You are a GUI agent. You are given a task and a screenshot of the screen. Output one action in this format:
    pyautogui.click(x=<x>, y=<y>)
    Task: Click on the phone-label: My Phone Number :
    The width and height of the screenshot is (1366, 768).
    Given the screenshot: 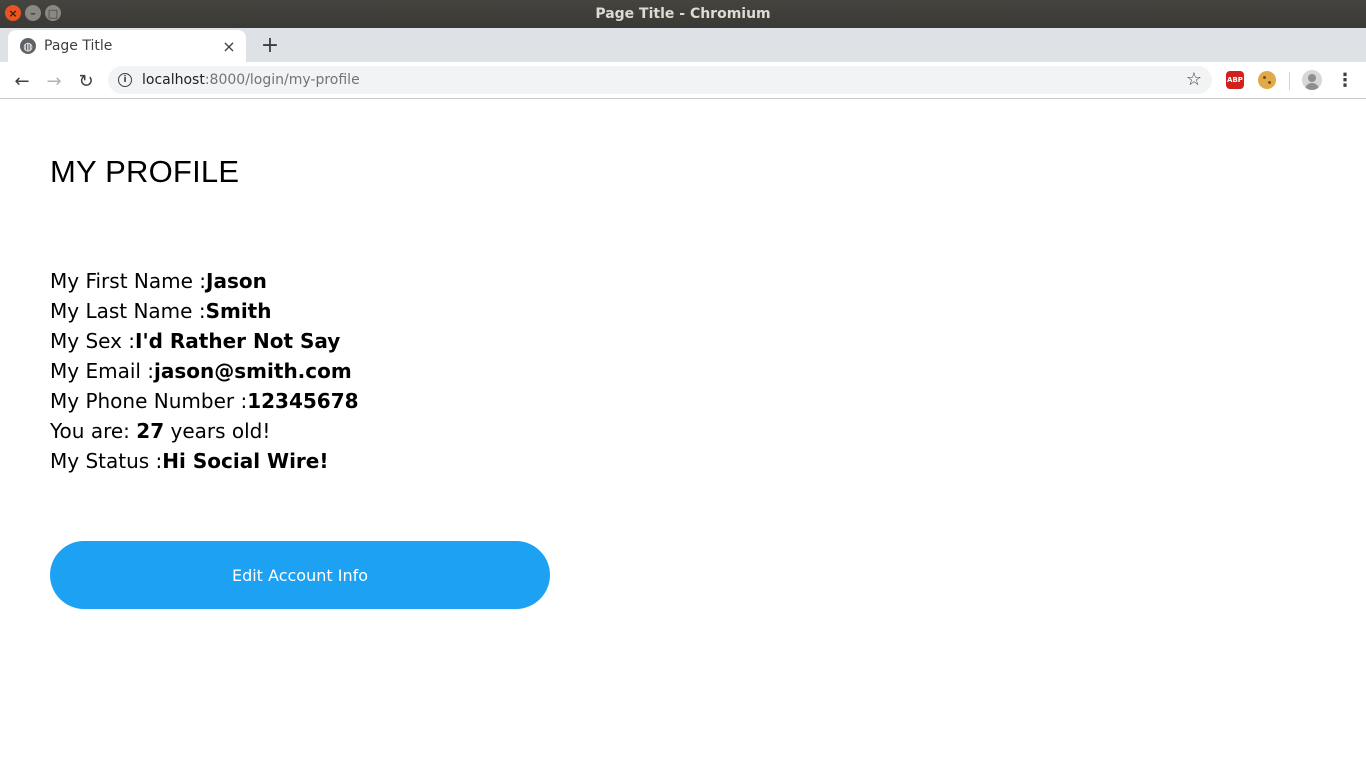 What is the action you would take?
    pyautogui.click(x=149, y=401)
    